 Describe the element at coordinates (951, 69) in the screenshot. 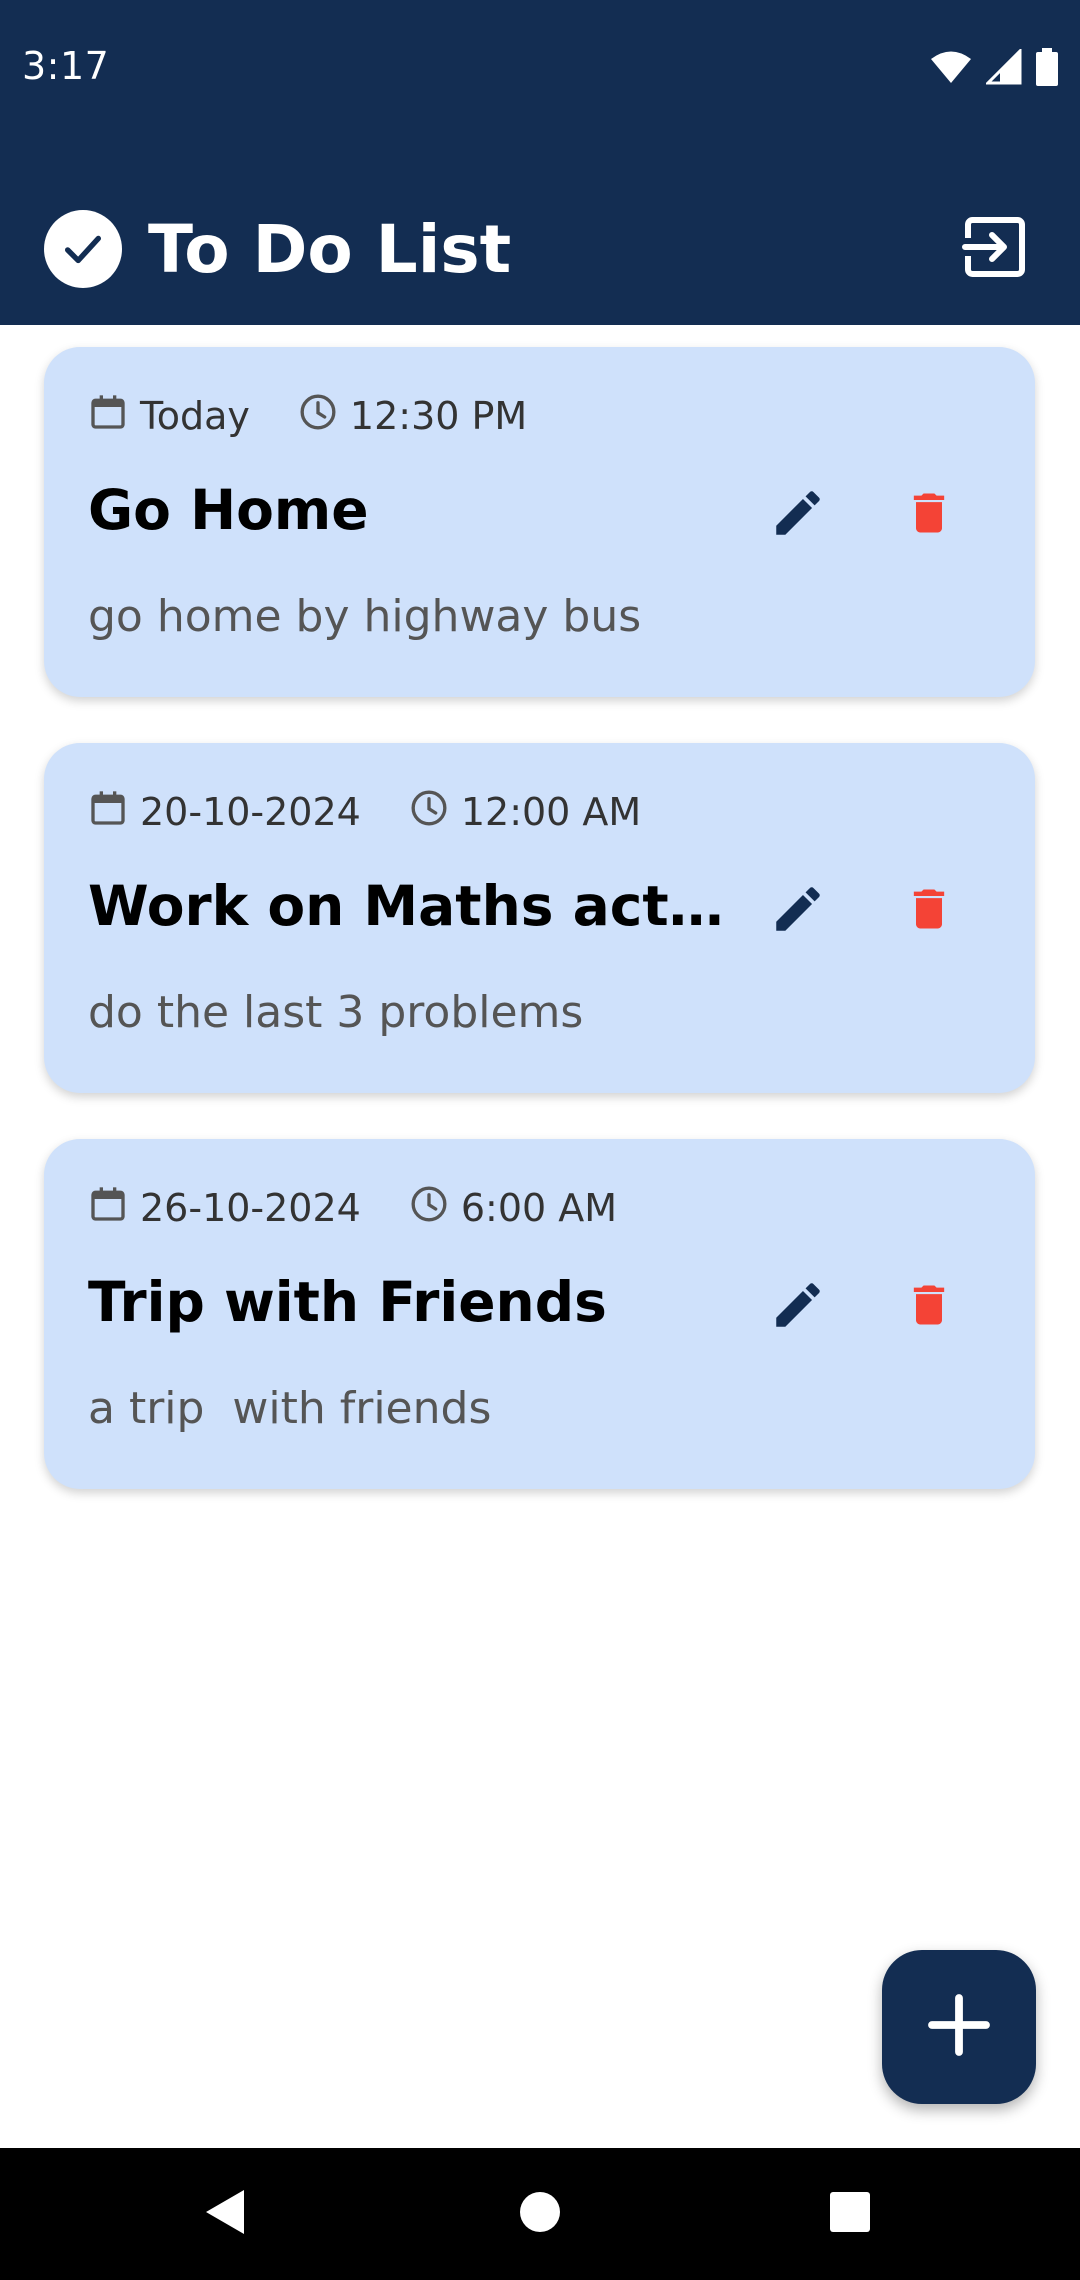

I see `wifi-icon` at that location.